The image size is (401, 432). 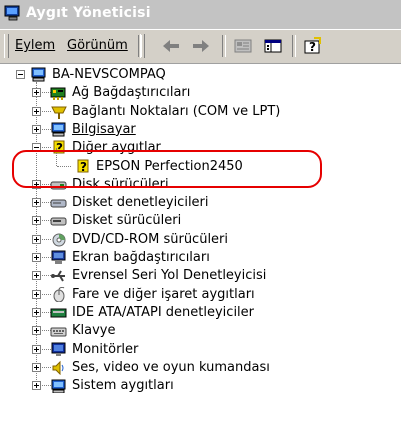 I want to click on tree-category-item: Ses, video ve oyun kumandası, so click(x=200, y=368).